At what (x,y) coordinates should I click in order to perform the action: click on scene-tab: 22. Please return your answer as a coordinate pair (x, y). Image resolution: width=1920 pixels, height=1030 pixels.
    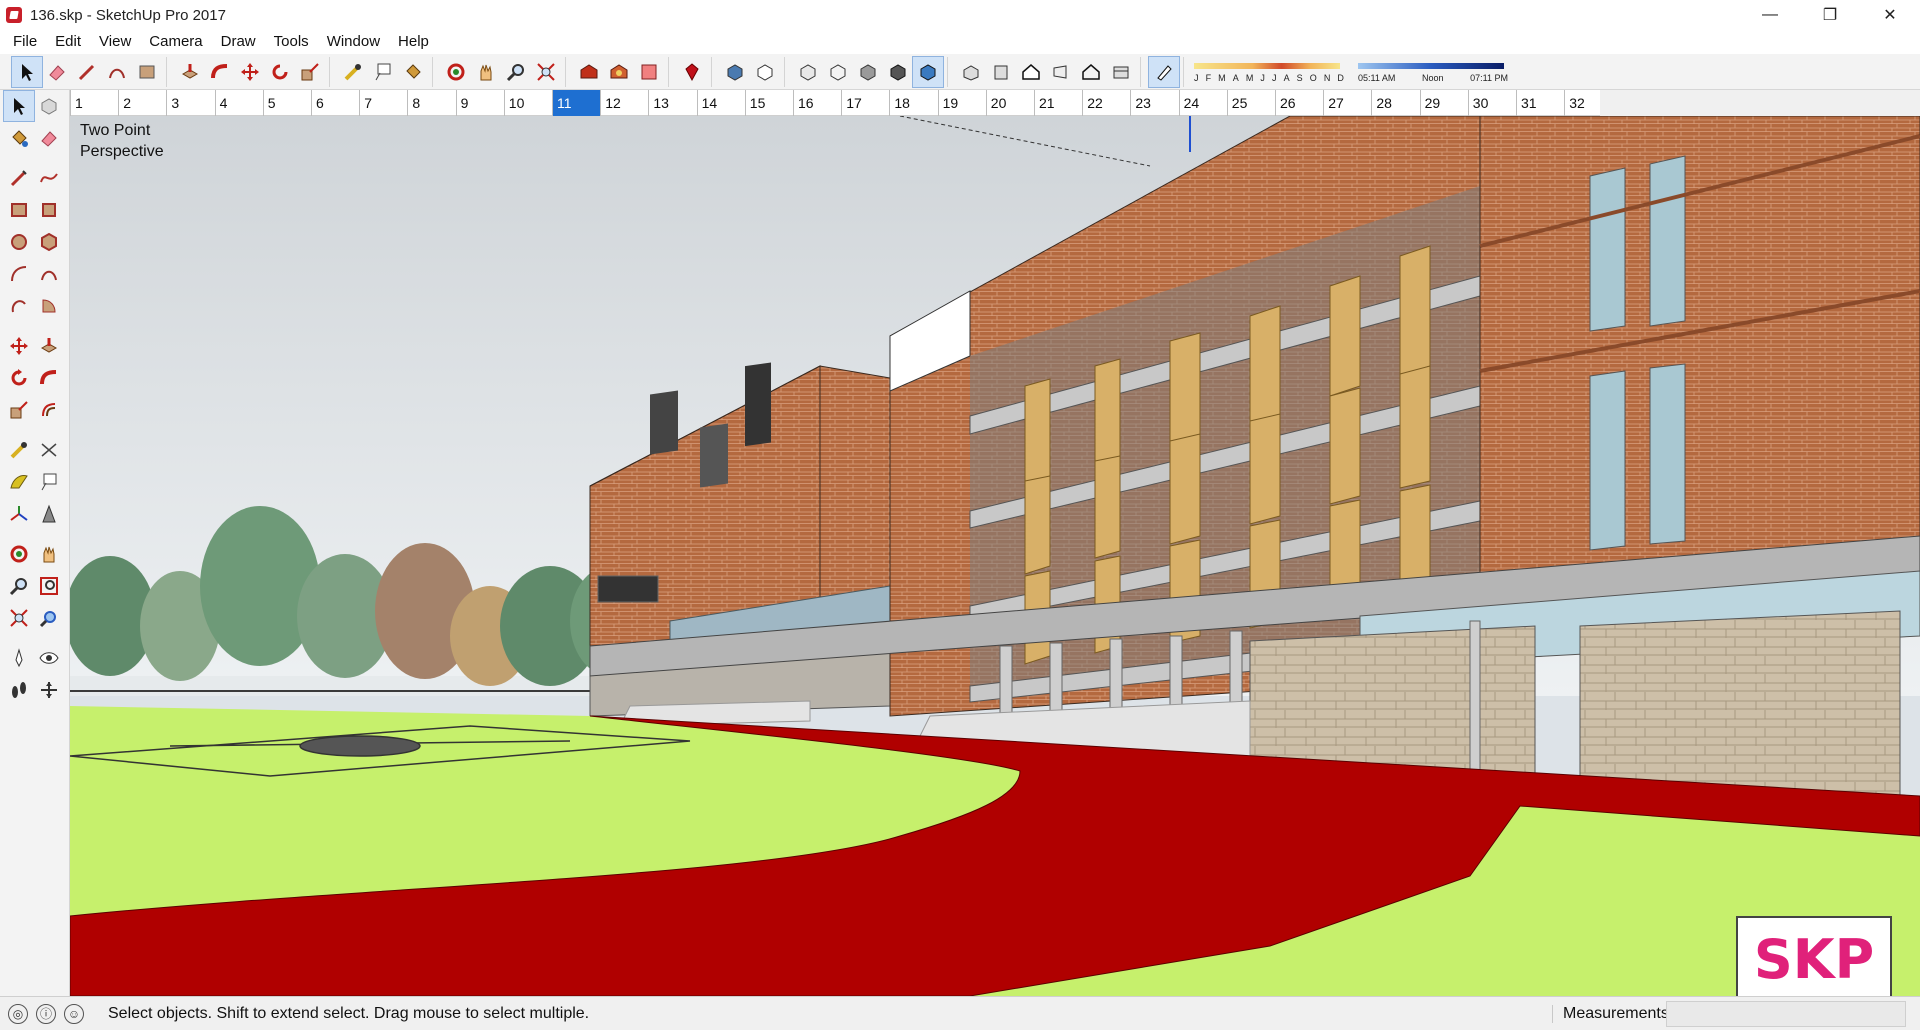
    Looking at the image, I should click on (1106, 103).